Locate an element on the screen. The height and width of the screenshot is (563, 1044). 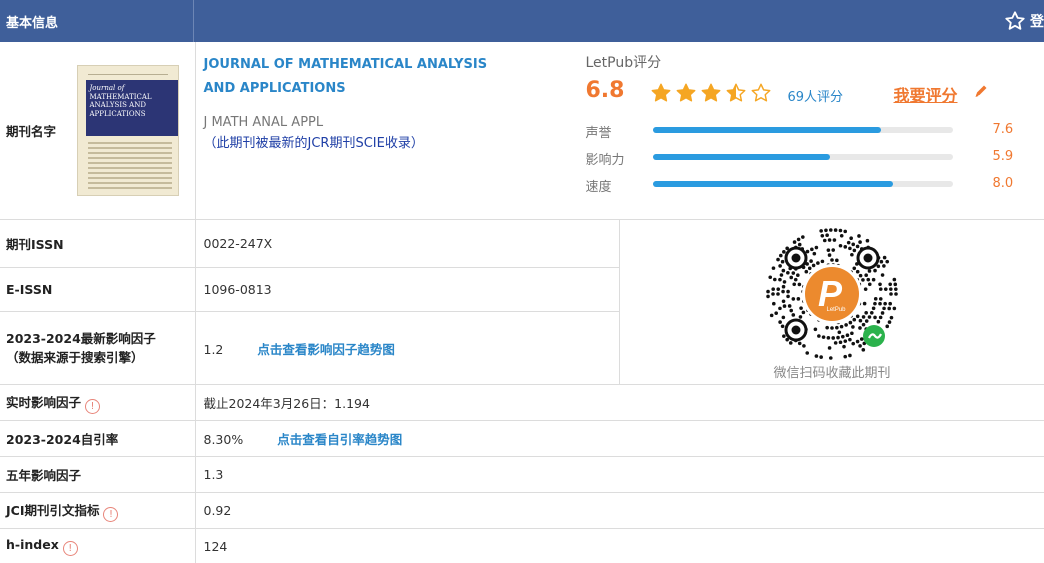
impact-factor-trend-link: 点击查看影响因子趋势图 is located at coordinates (326, 349).